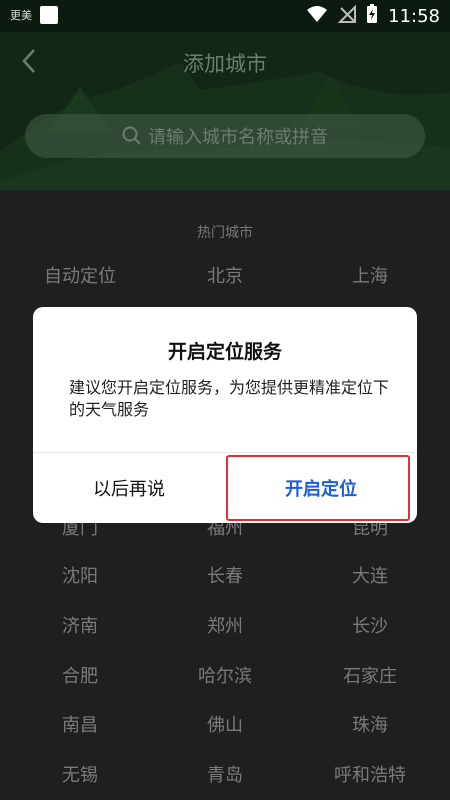  I want to click on status-right: 11:58, so click(373, 16).